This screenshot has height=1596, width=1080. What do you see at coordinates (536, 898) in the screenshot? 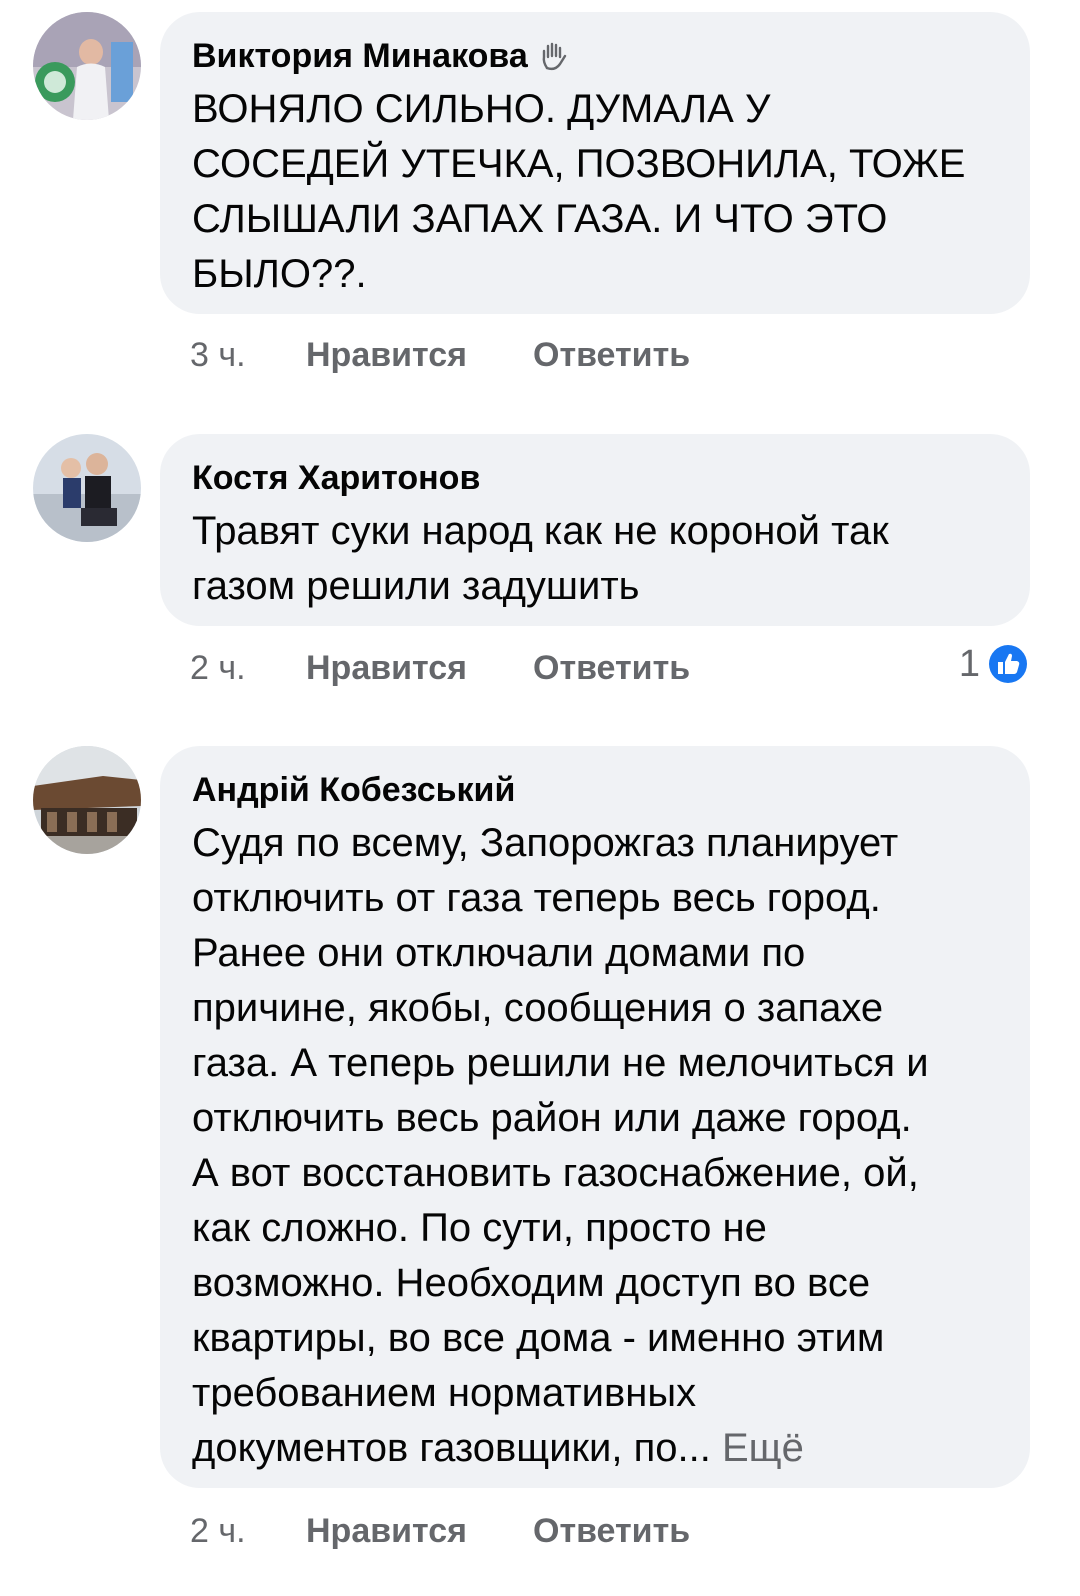
I see `comment-text-line: отключить от газа теперь весь город.` at bounding box center [536, 898].